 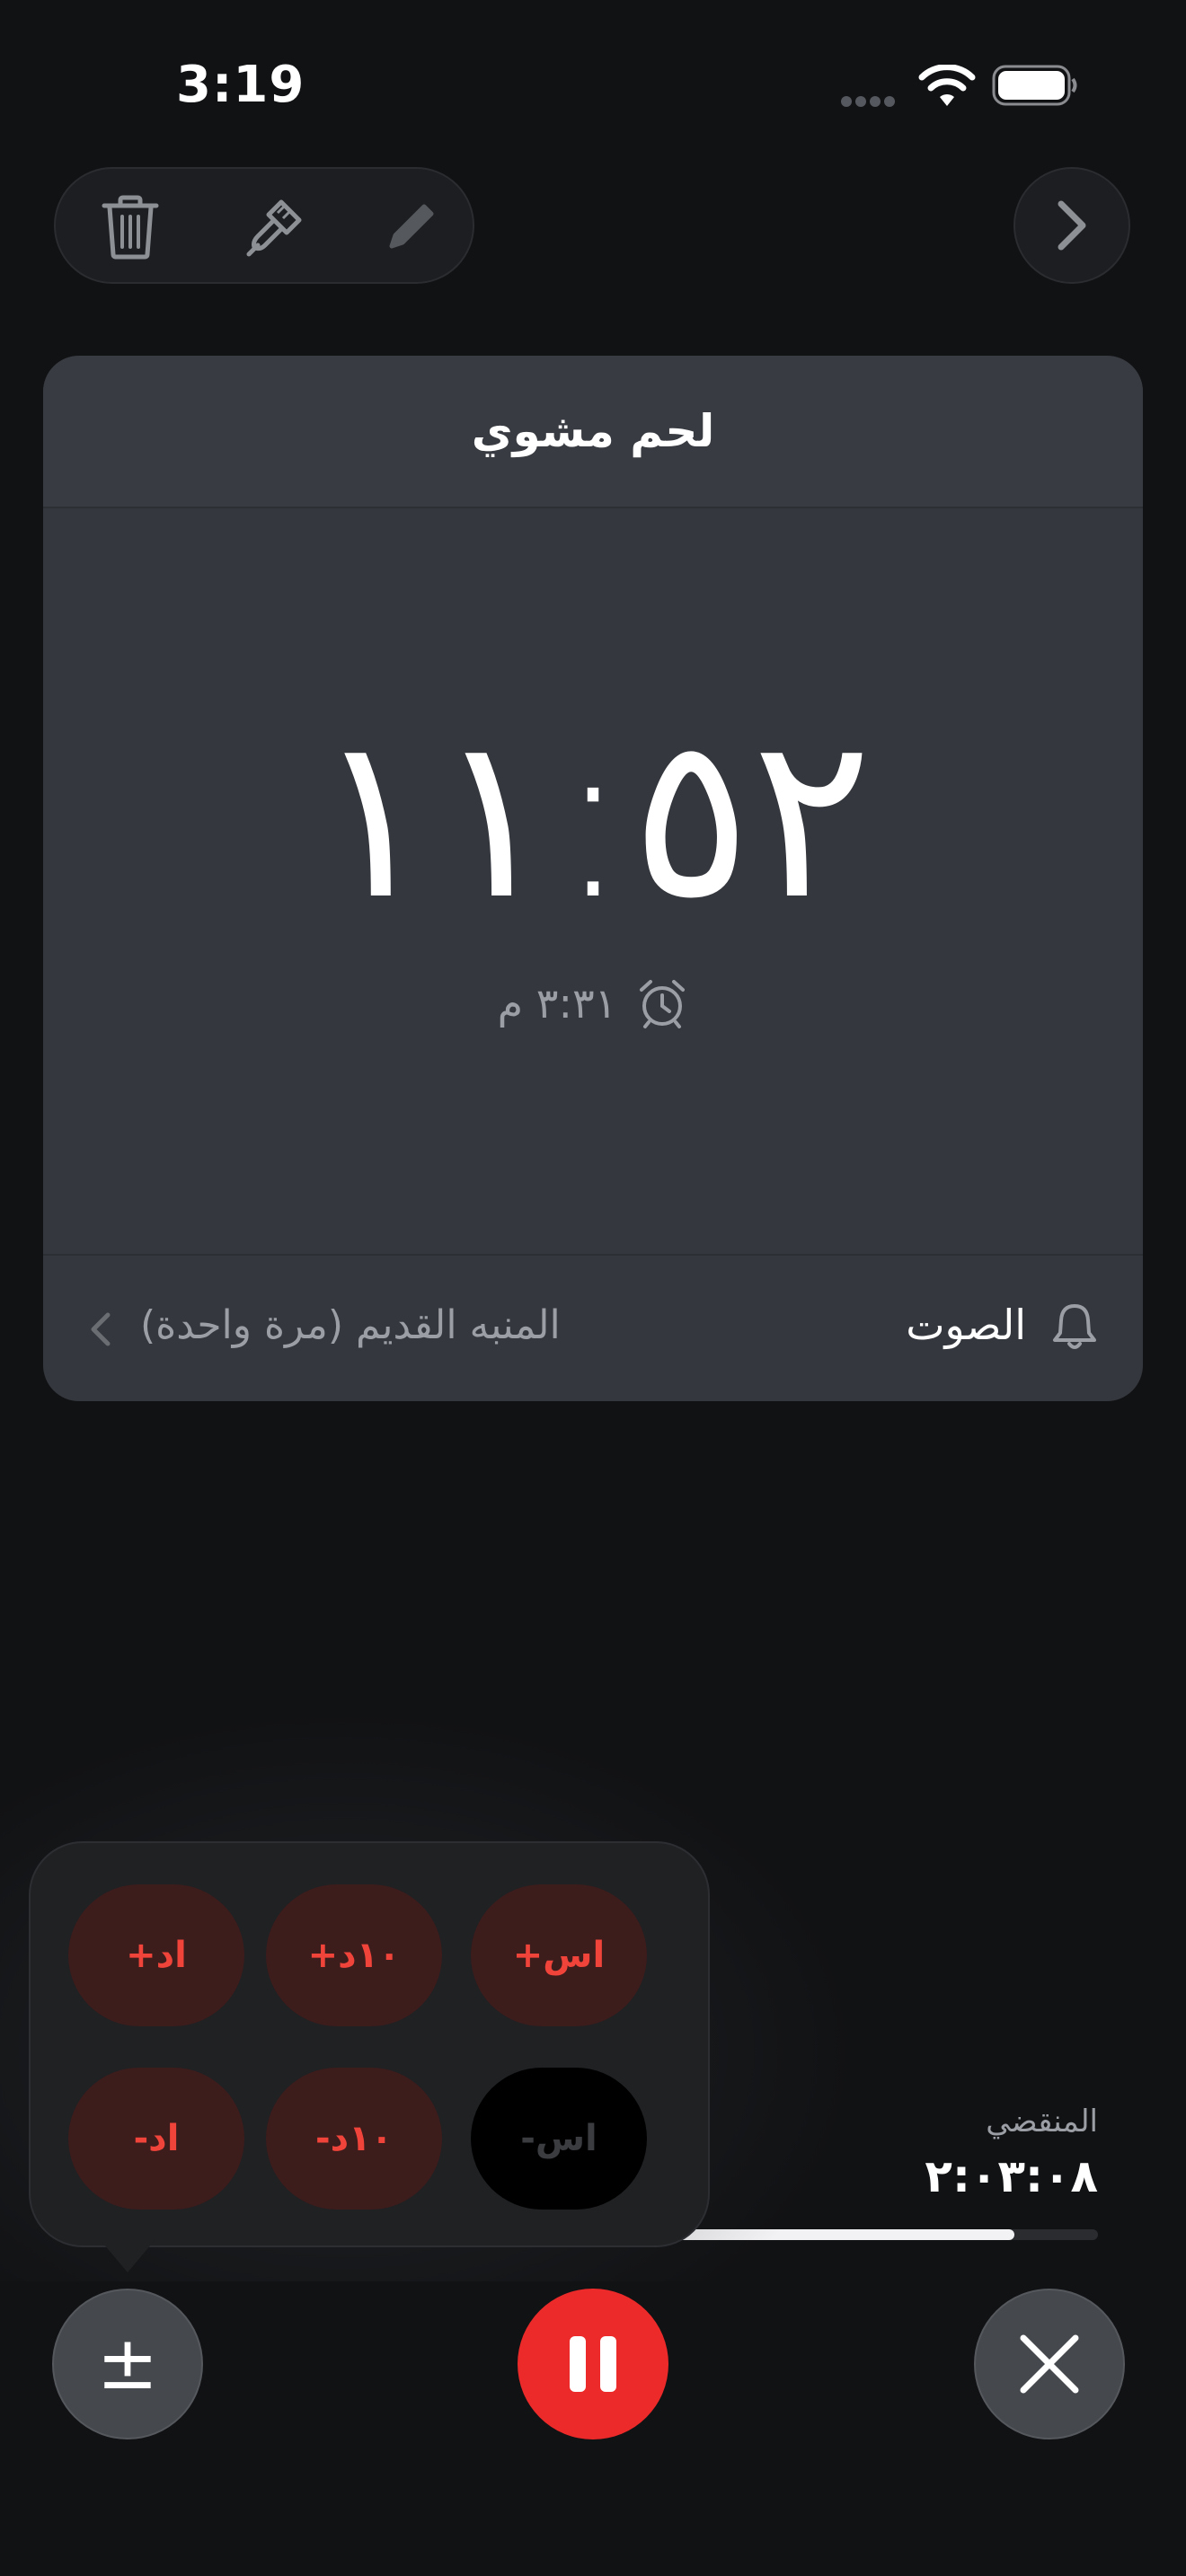 I want to click on chevron-right-icon, so click(x=1072, y=225).